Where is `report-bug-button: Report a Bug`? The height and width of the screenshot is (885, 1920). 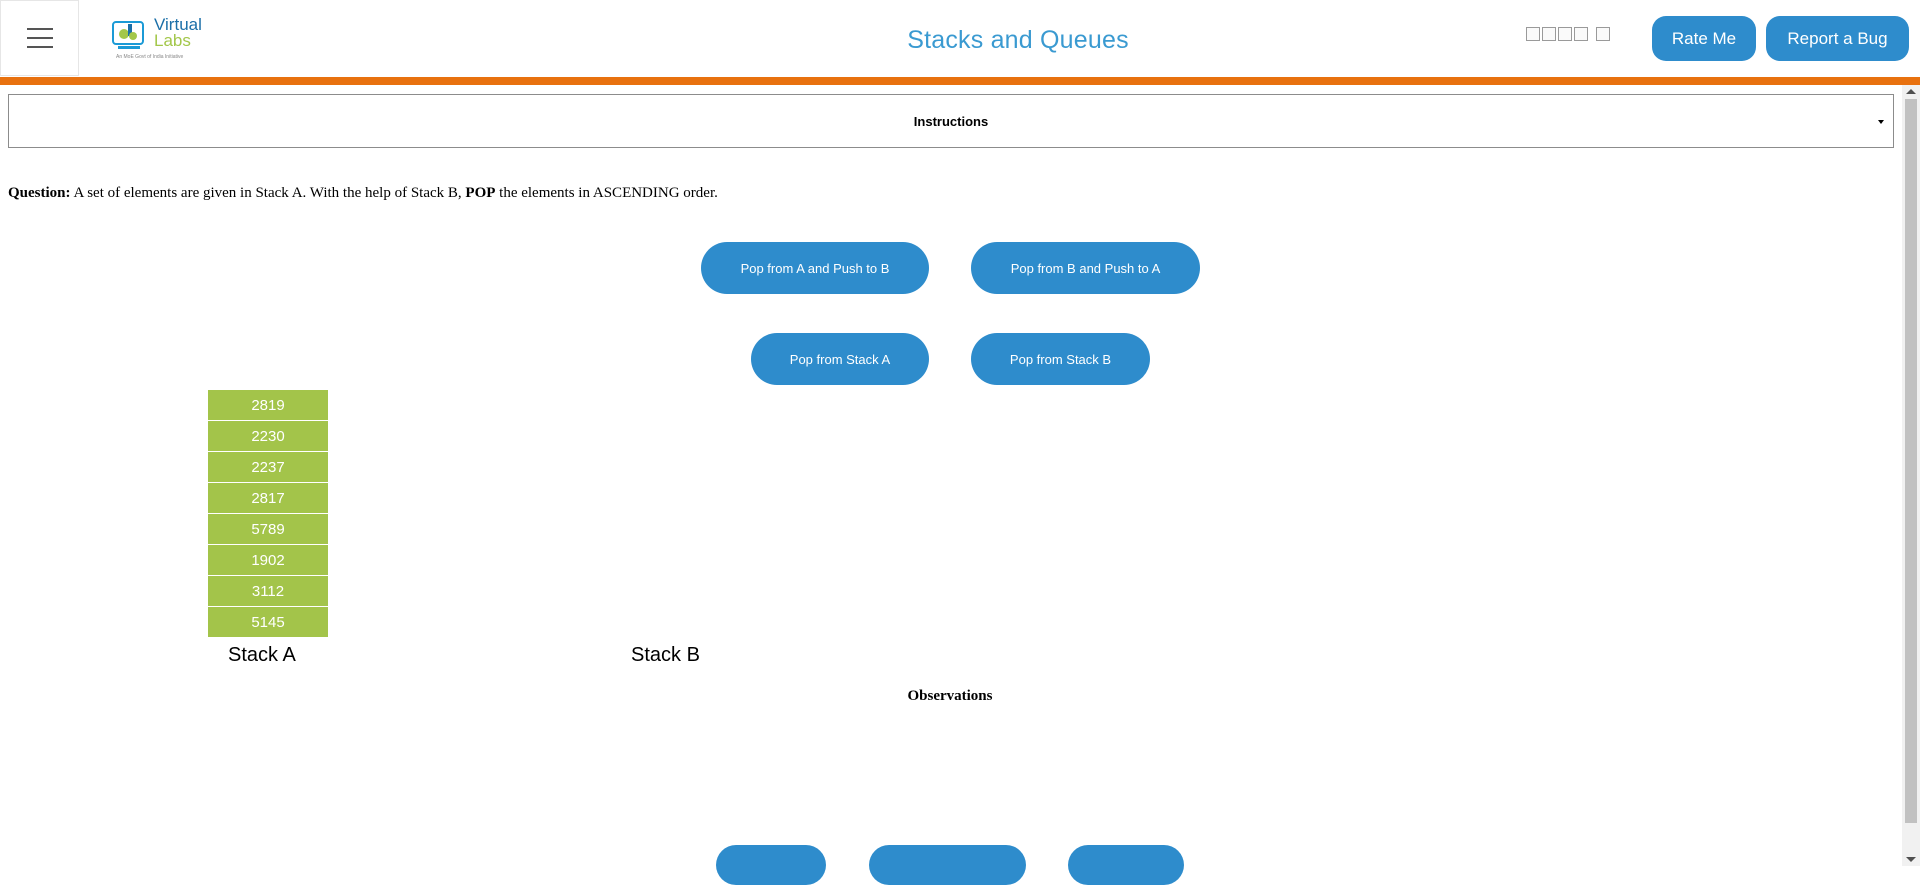 report-bug-button: Report a Bug is located at coordinates (1837, 38).